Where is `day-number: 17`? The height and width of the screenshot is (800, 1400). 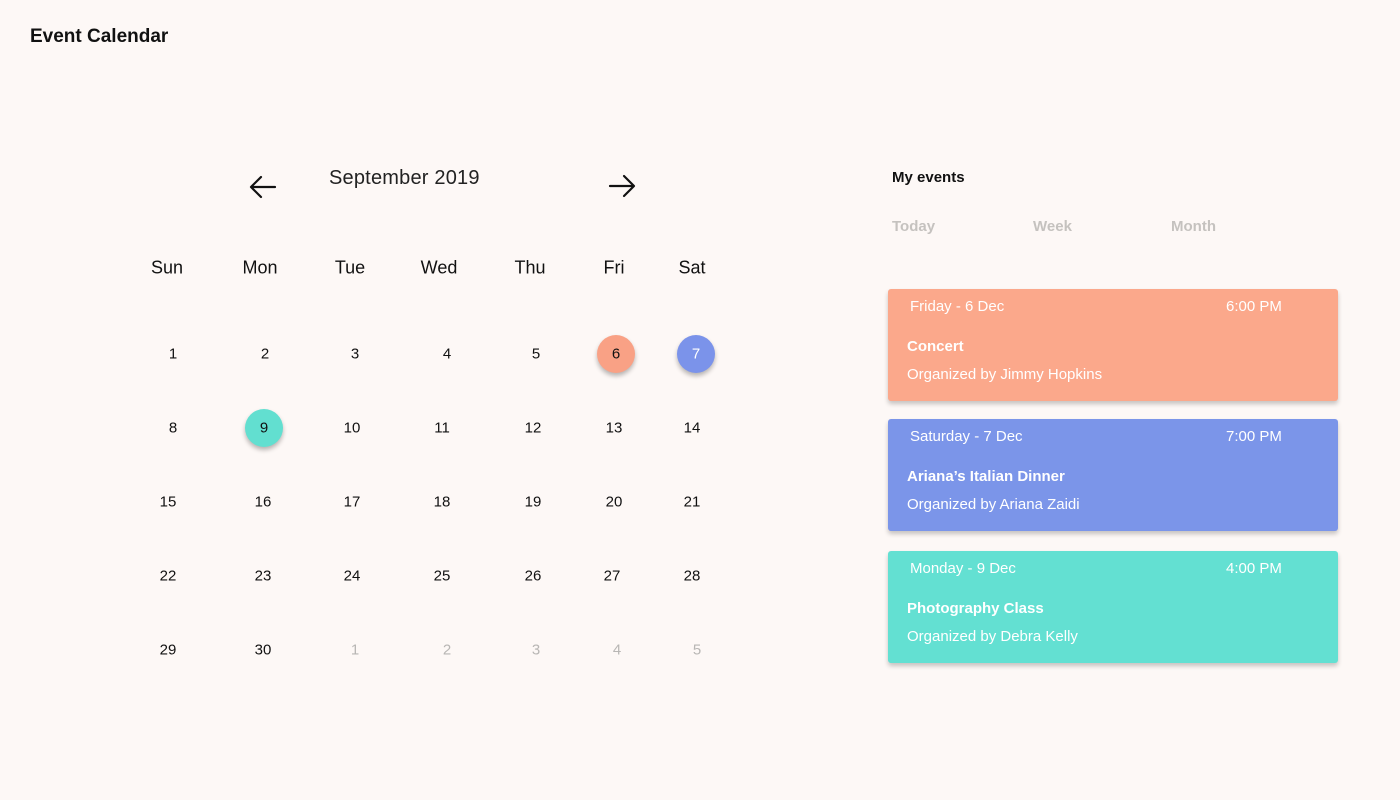 day-number: 17 is located at coordinates (352, 502).